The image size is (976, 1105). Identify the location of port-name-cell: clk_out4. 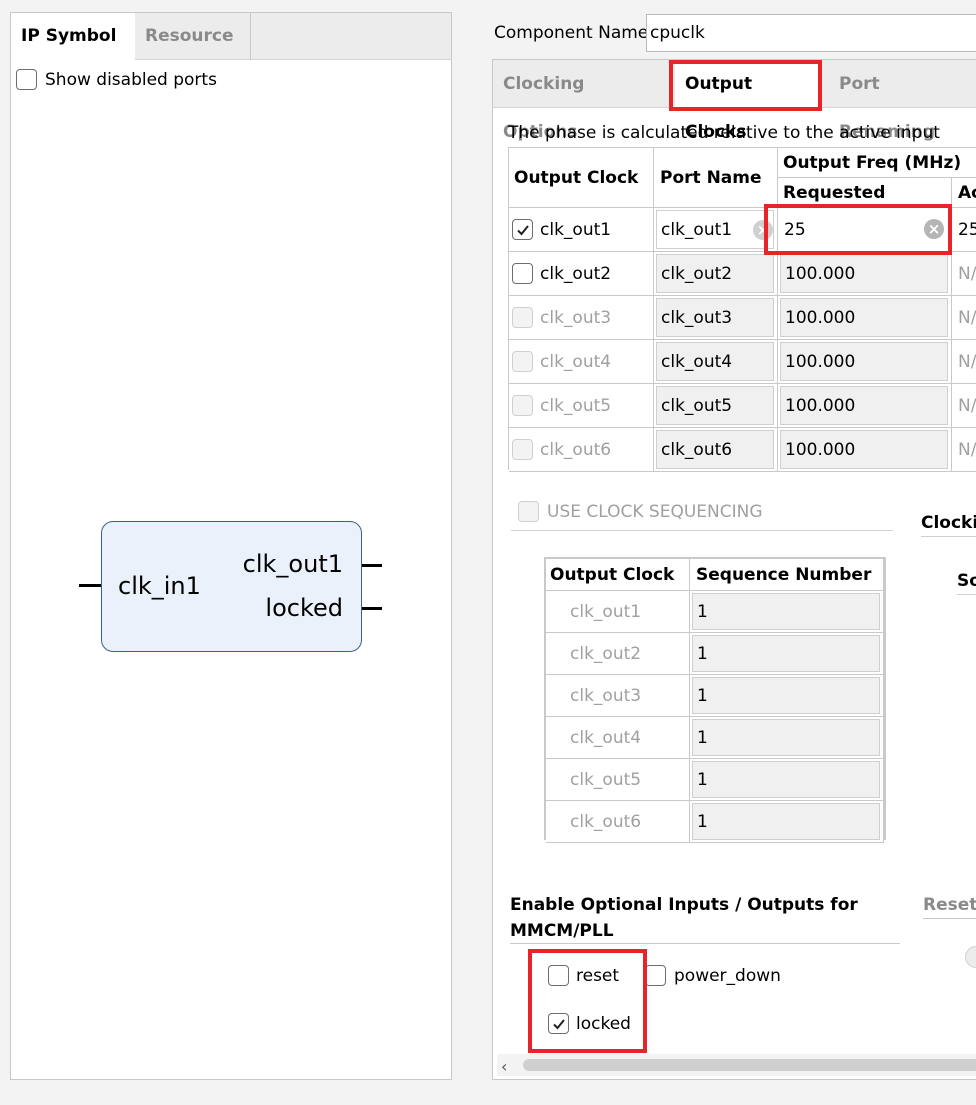
(716, 362).